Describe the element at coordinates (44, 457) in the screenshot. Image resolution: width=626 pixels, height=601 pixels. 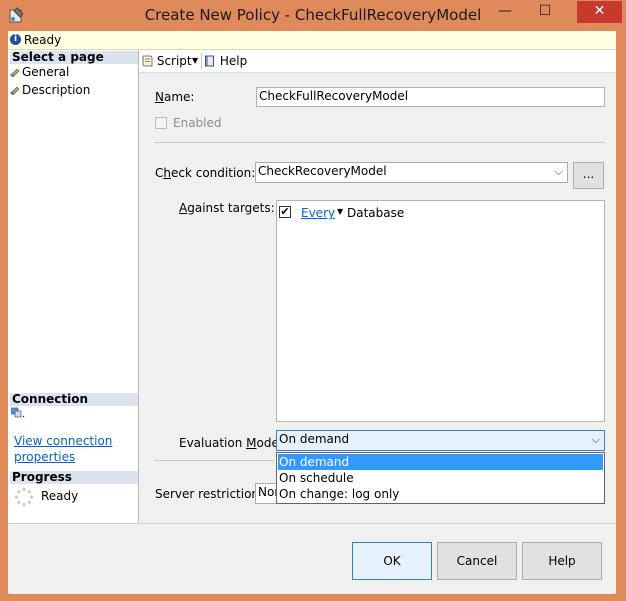
I see `view-connection-link-cont: properties` at that location.